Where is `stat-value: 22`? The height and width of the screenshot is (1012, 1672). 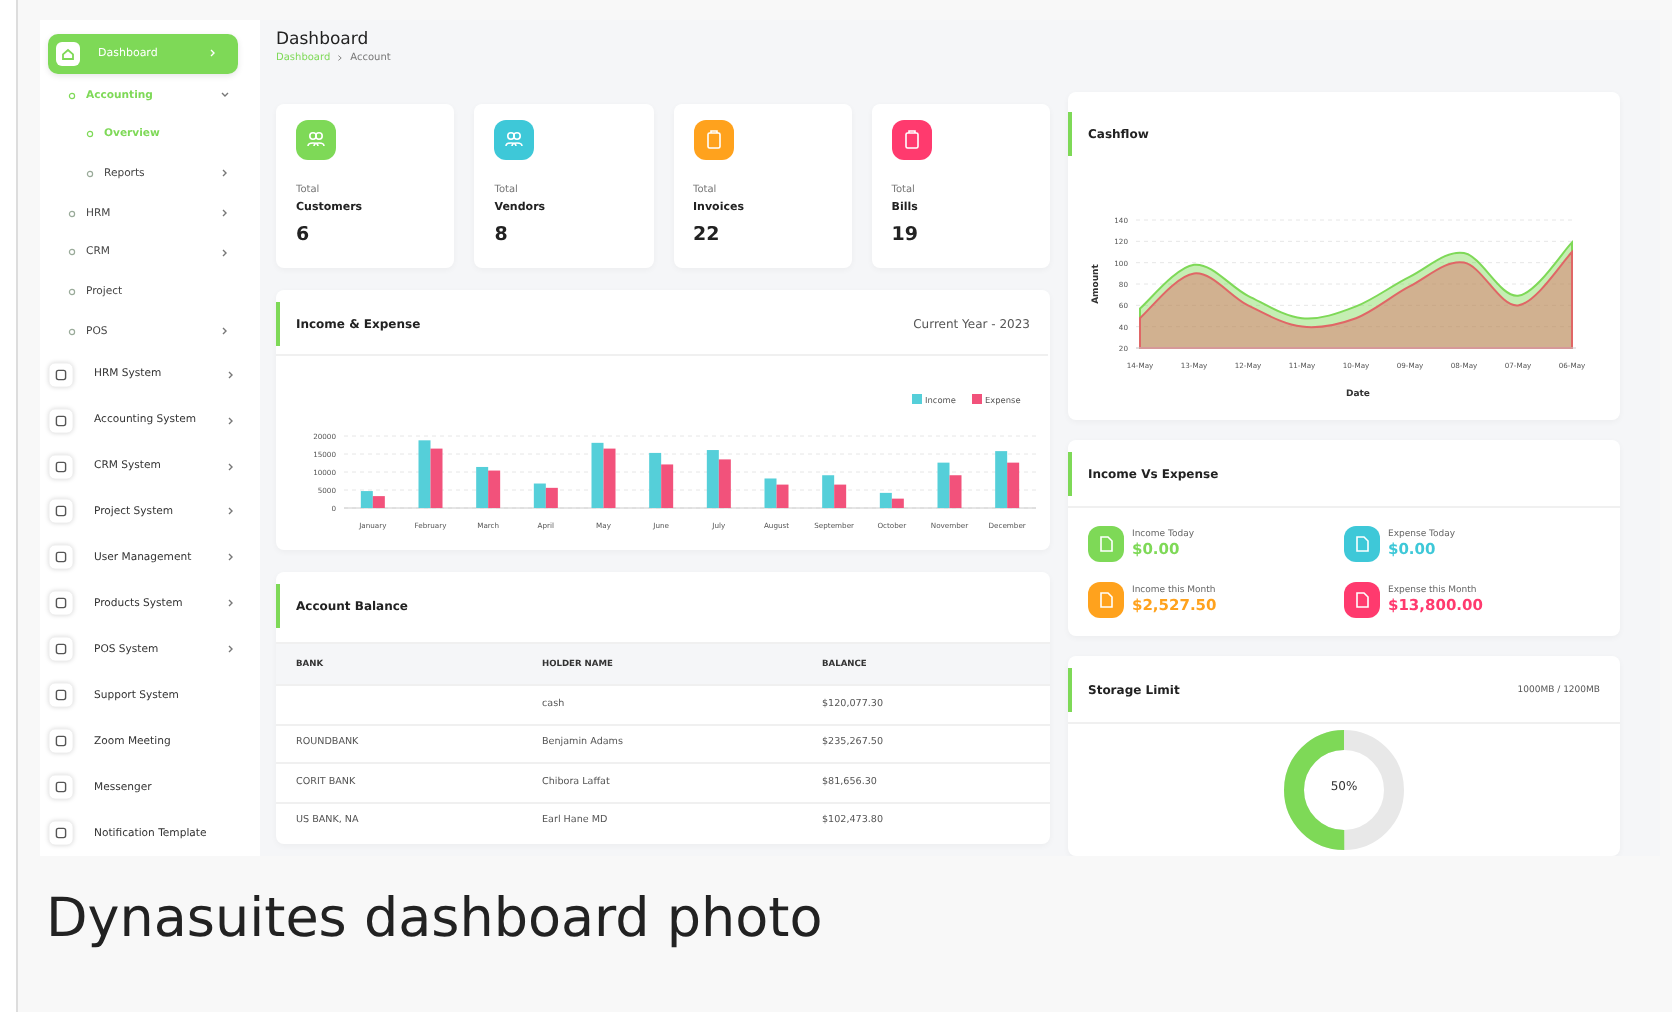
stat-value: 22 is located at coordinates (707, 235).